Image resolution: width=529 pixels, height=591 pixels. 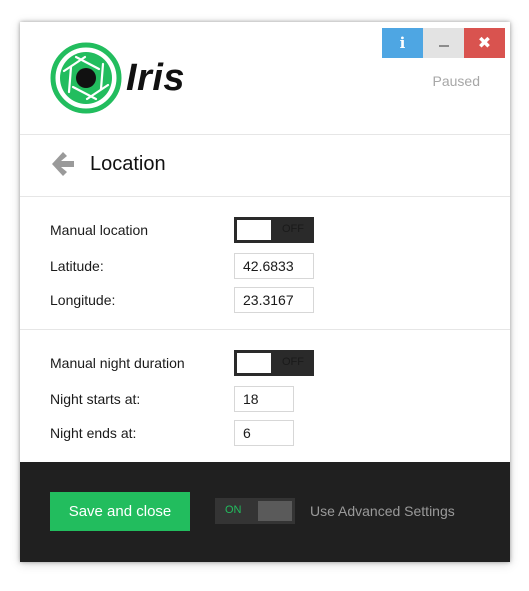 What do you see at coordinates (274, 266) in the screenshot?
I see `latitude-input: 42.6833` at bounding box center [274, 266].